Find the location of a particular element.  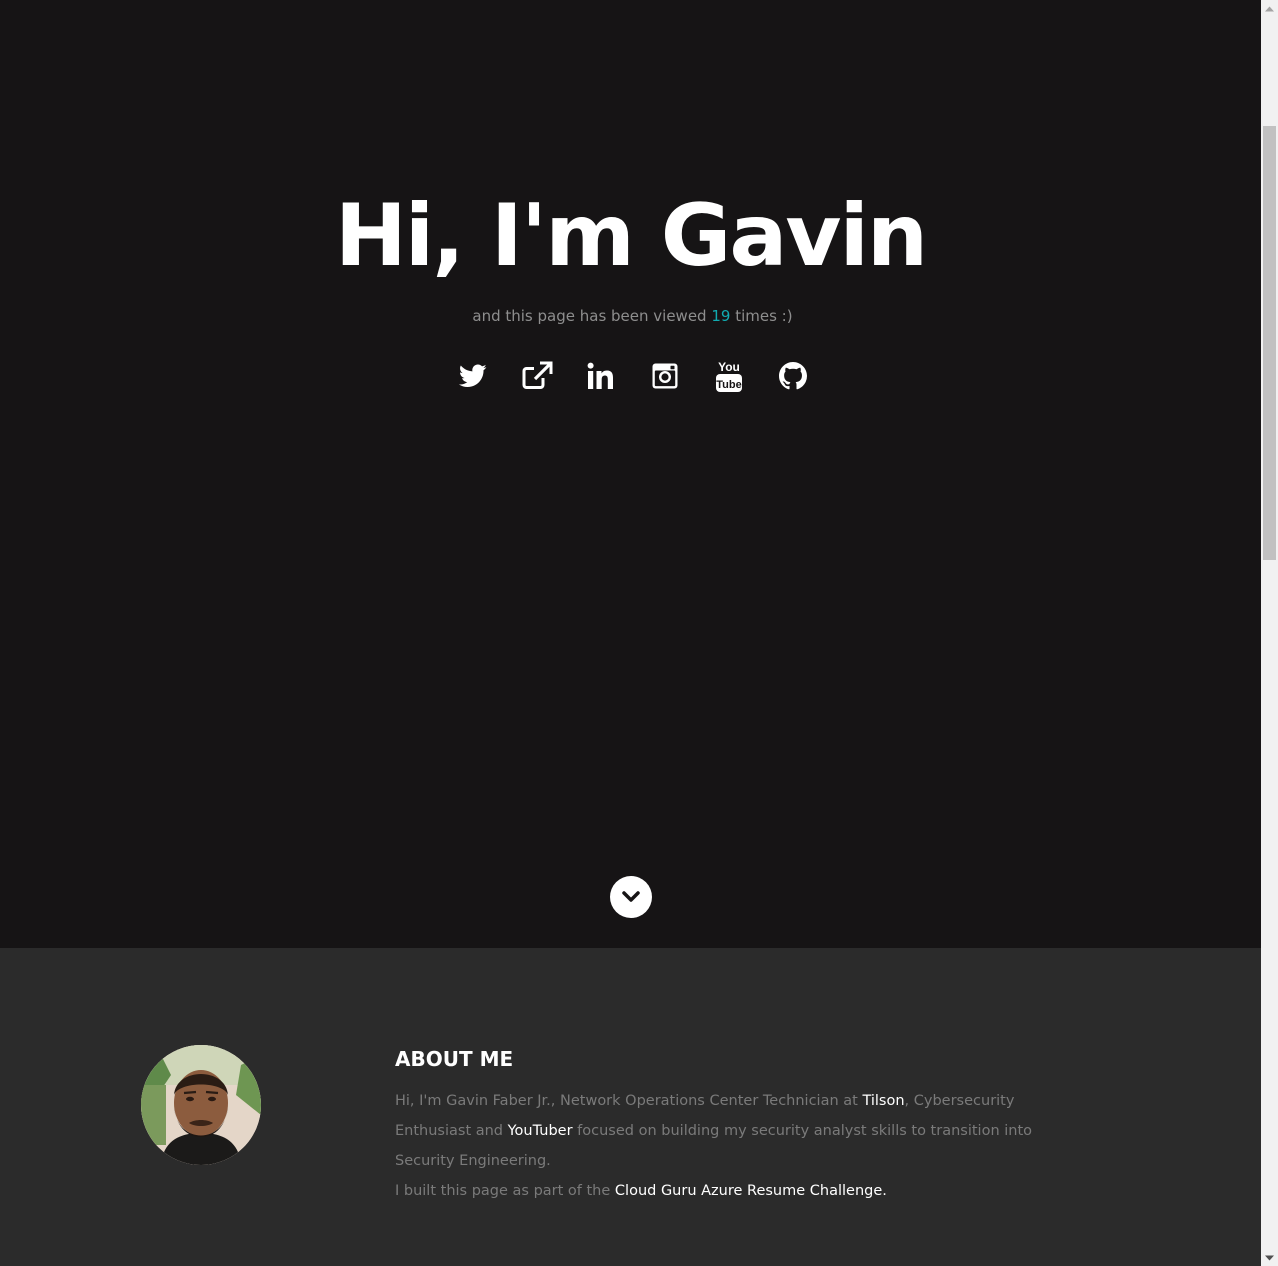

twitter-link is located at coordinates (473, 376).